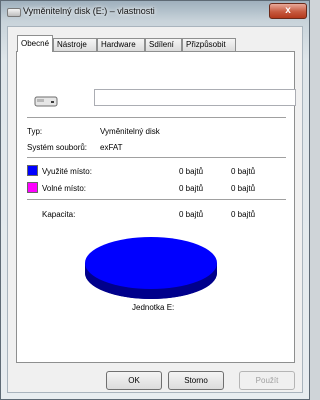  Describe the element at coordinates (191, 214) in the screenshot. I see `capacity-bytes: 0 bajtů` at that location.